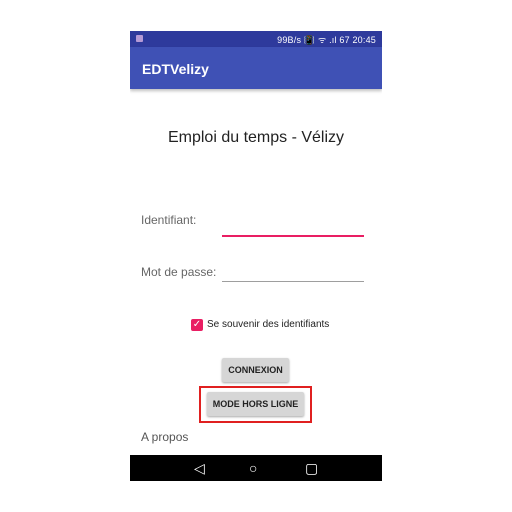  I want to click on status-indicators: 99B/s 📳 ᯤ .ıl 67 20:45, so click(326, 40).